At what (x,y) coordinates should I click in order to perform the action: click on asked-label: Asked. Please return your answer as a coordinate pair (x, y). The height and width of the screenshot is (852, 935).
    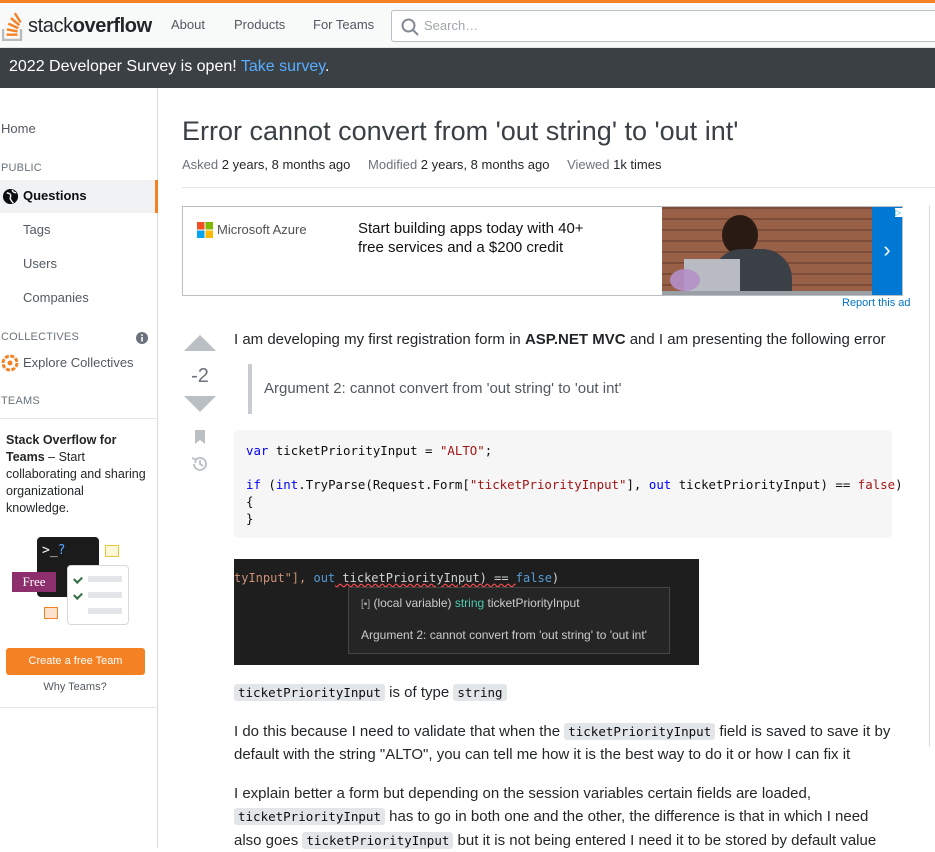
    Looking at the image, I should click on (200, 164).